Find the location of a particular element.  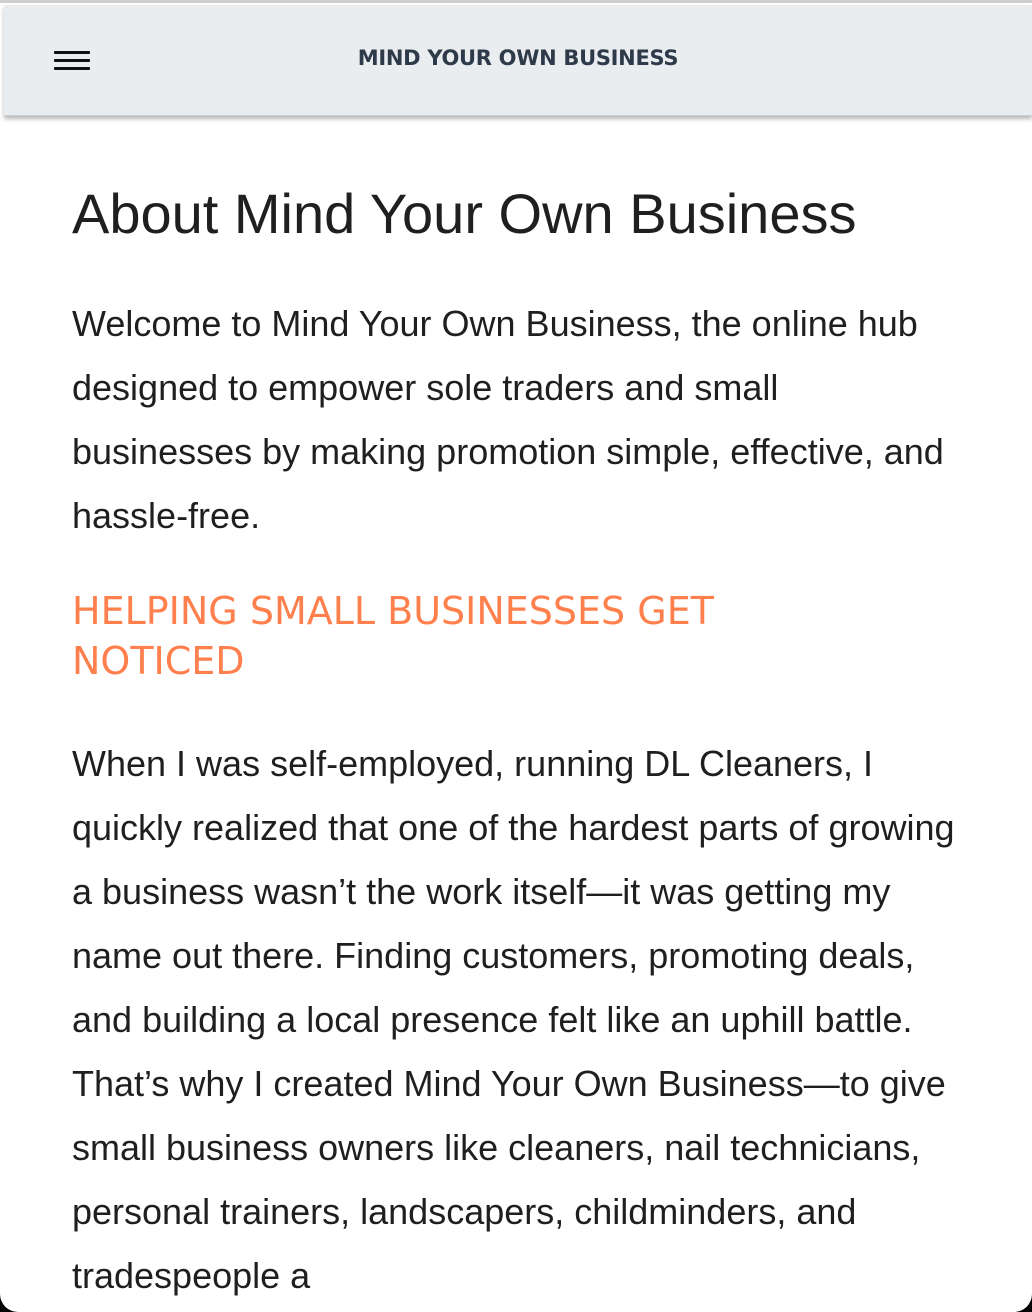

navbar: MIND YOUR OWN BUSINESS is located at coordinates (518, 60).